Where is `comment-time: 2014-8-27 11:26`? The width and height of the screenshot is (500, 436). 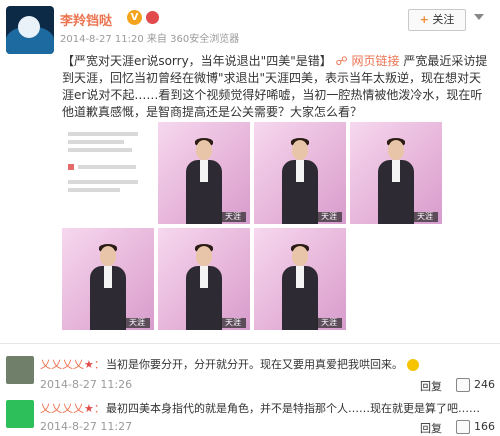
comment-time: 2014-8-27 11:26 is located at coordinates (86, 384).